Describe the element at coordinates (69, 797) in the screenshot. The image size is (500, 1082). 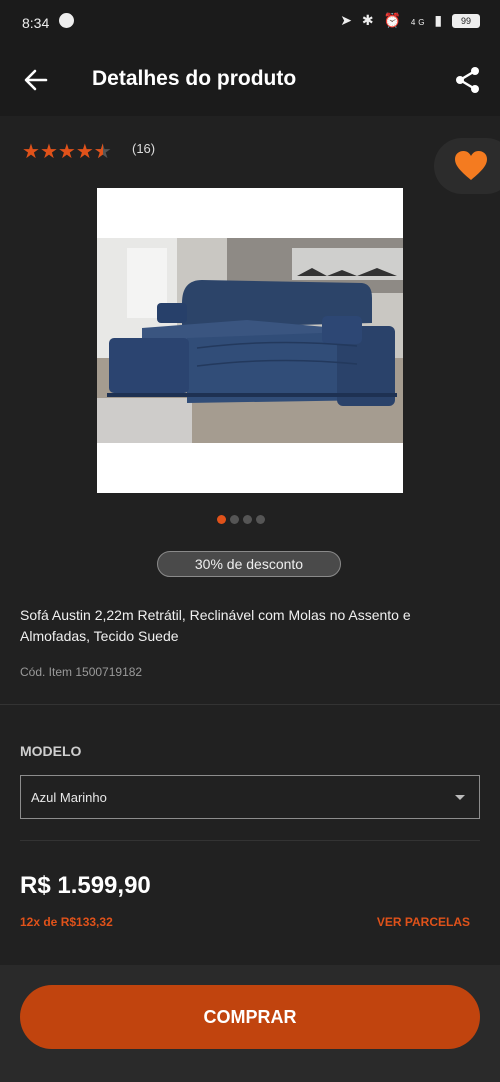
I see `model-selected-value: Azul Marinho` at that location.